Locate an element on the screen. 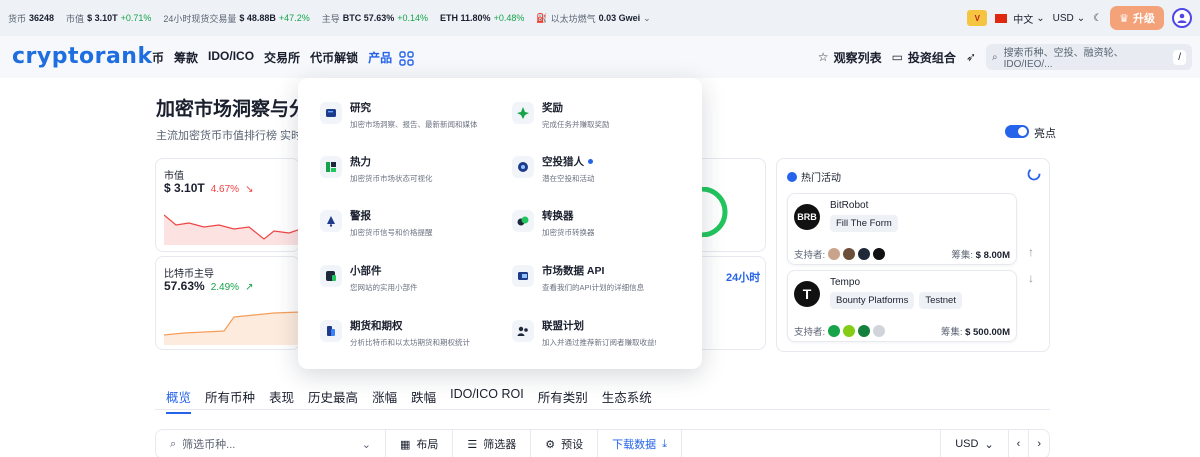 The image size is (1200, 457). layout-button: ▦ 布局 is located at coordinates (420, 443).